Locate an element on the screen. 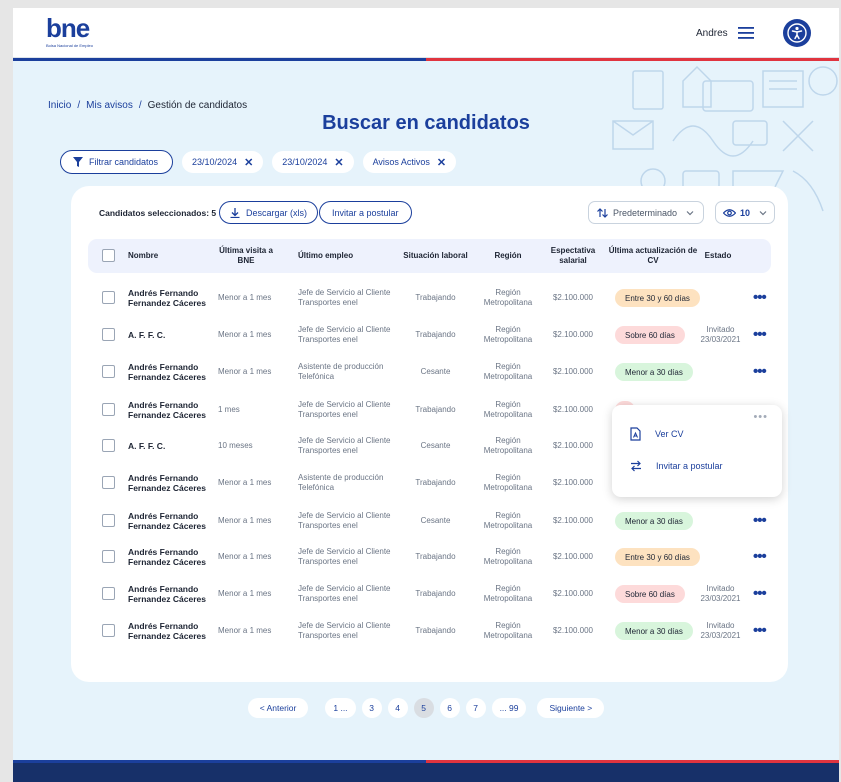 The image size is (841, 782). hamburger-menu-icon is located at coordinates (746, 33).